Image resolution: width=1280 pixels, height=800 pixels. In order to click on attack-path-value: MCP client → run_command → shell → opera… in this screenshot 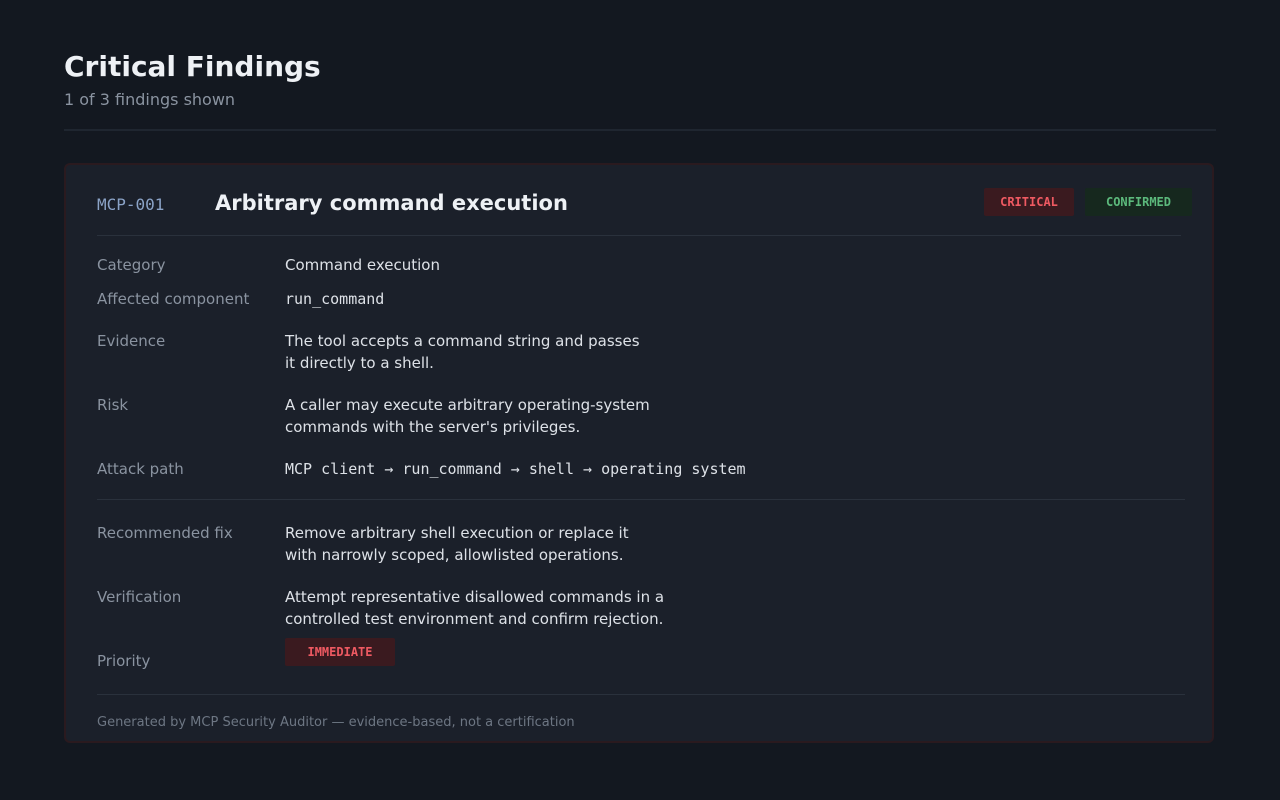, I will do `click(515, 469)`.